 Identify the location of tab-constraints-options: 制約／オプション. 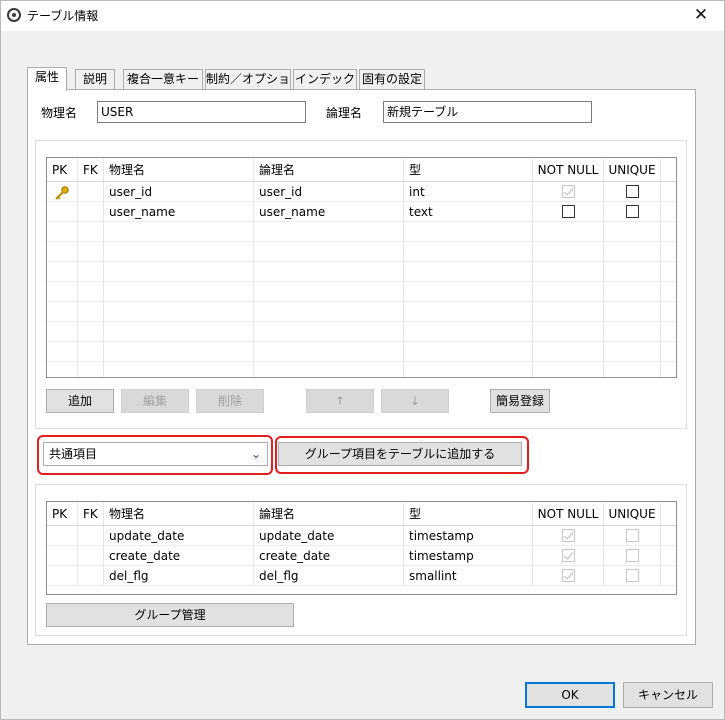
(248, 87).